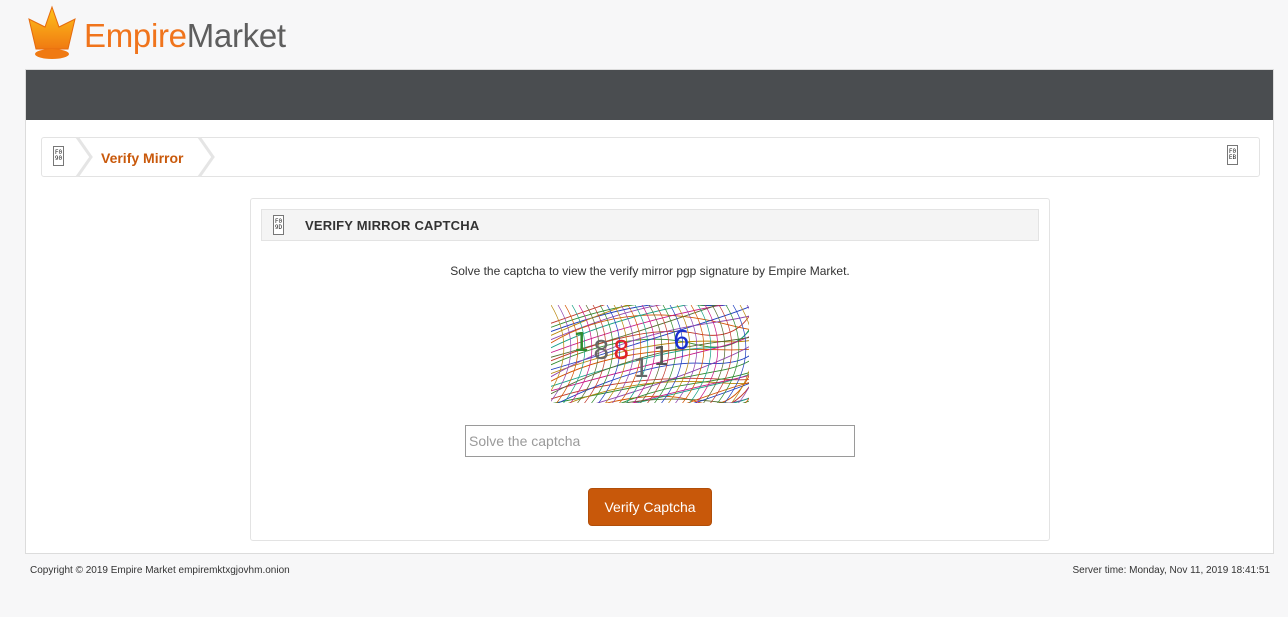 Image resolution: width=1288 pixels, height=617 pixels. Describe the element at coordinates (660, 441) in the screenshot. I see `captcha-input` at that location.